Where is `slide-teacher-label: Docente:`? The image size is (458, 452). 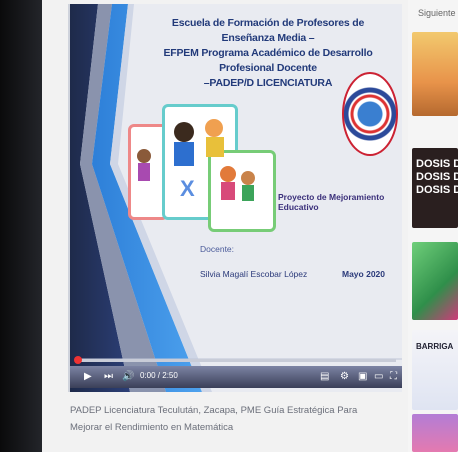
slide-teacher-label: Docente: is located at coordinates (217, 249).